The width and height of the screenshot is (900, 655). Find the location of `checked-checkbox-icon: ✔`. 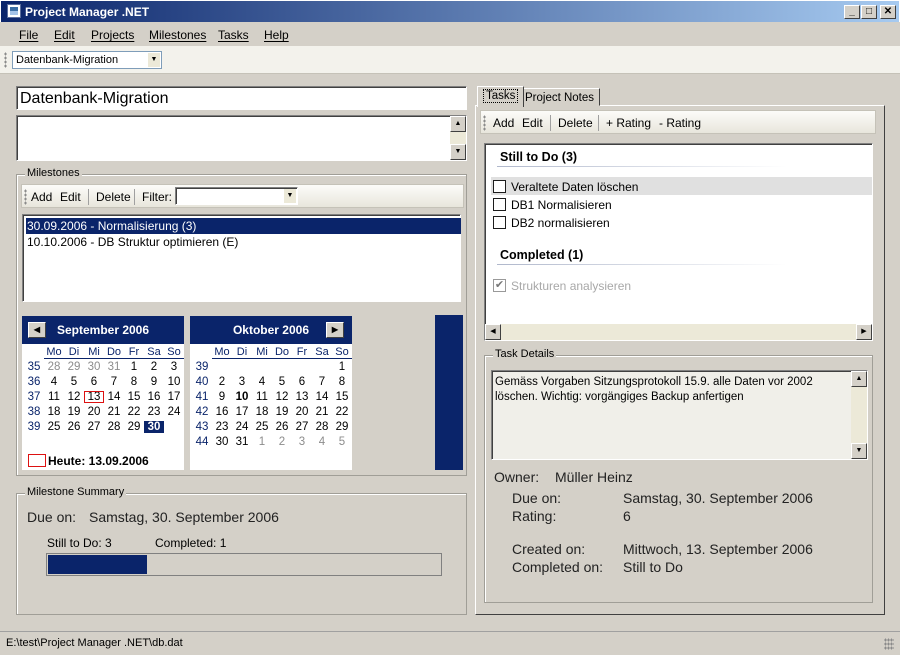

checked-checkbox-icon: ✔ is located at coordinates (499, 285).